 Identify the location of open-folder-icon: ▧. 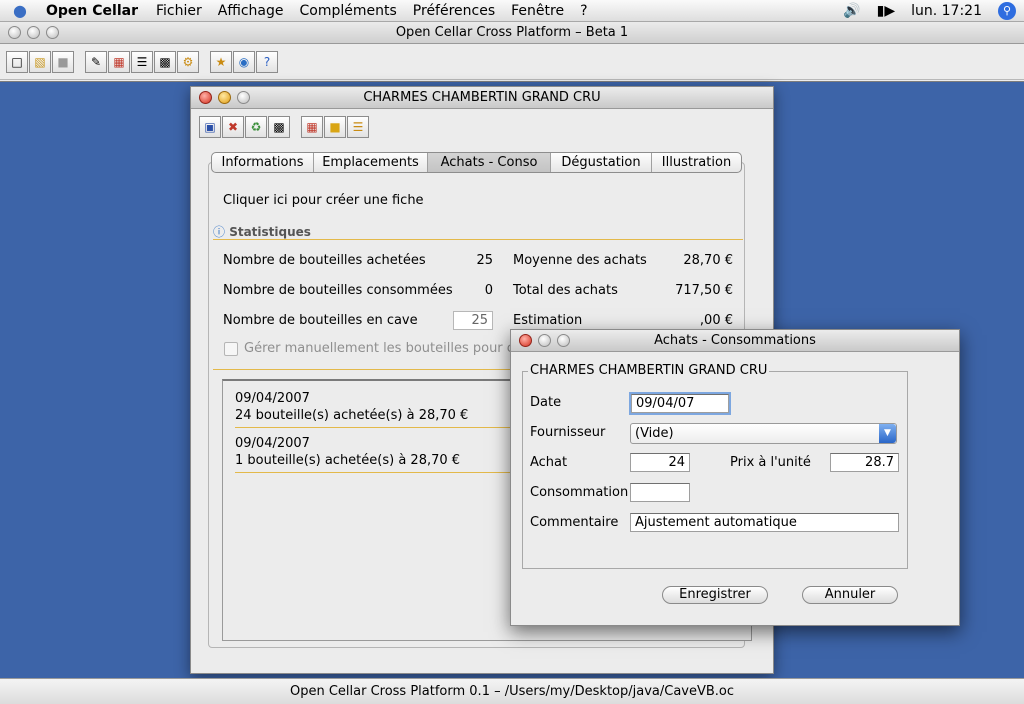
(40, 62).